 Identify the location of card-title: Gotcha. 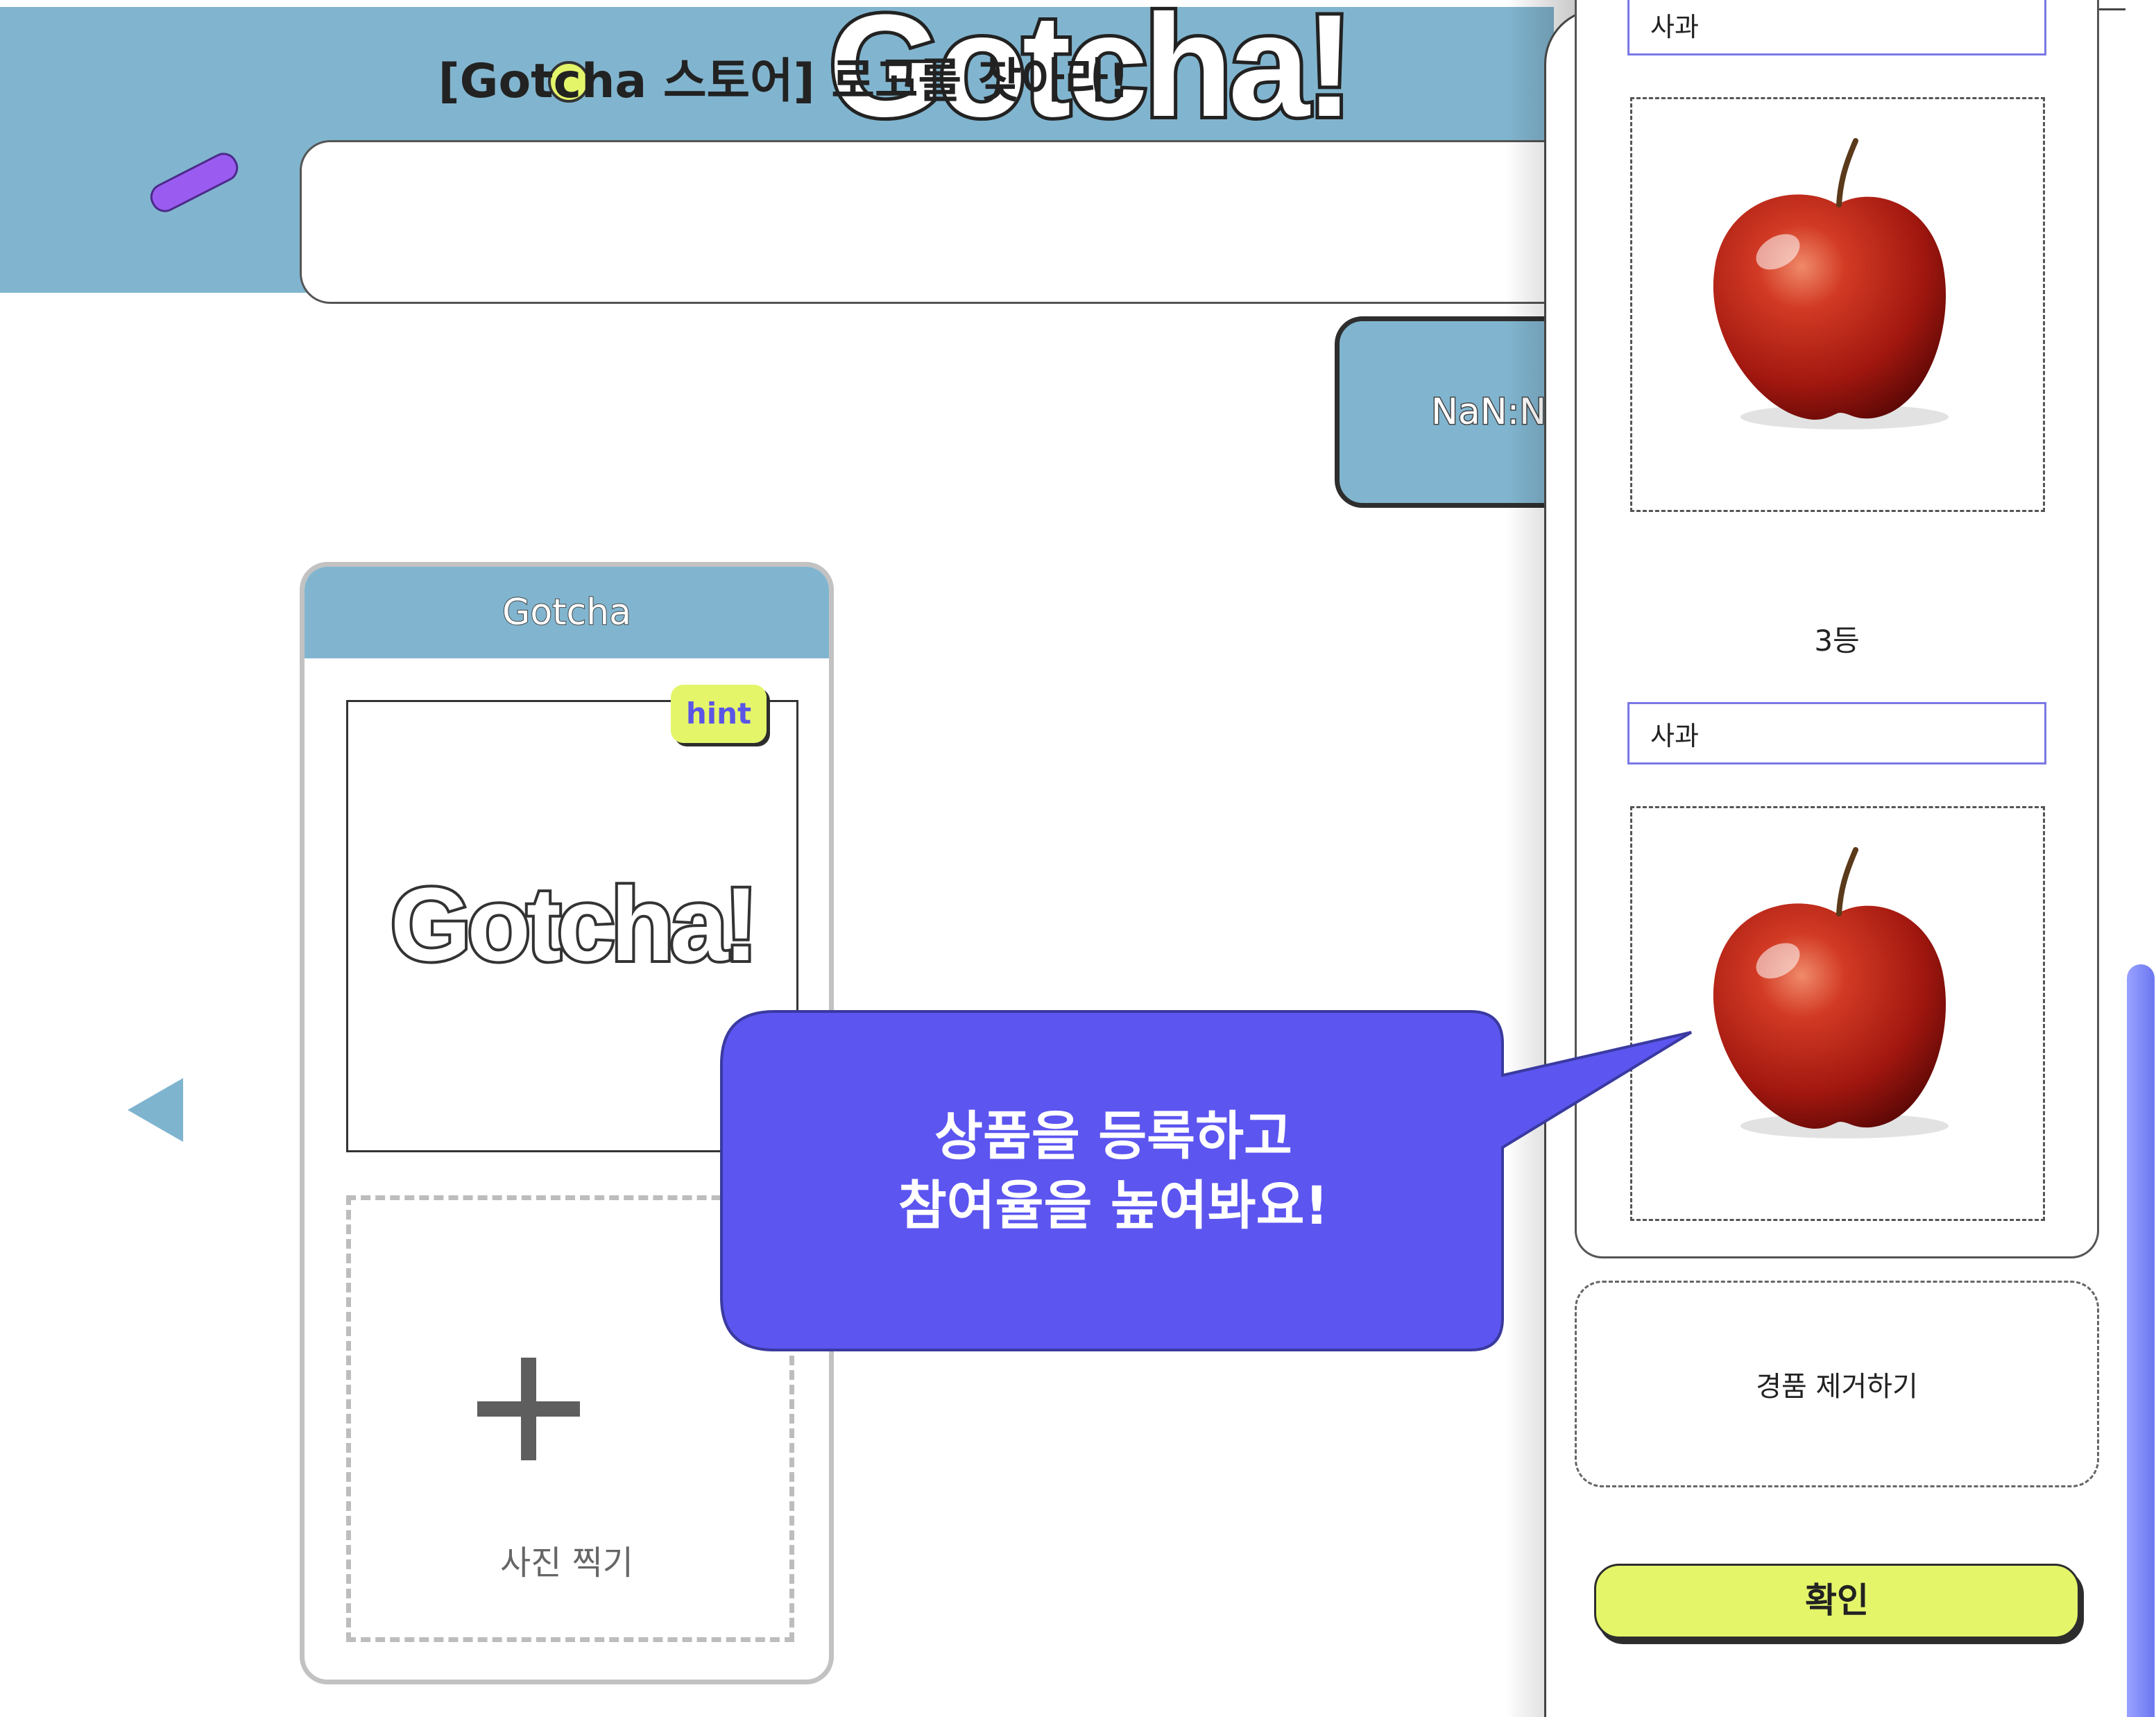
(567, 612).